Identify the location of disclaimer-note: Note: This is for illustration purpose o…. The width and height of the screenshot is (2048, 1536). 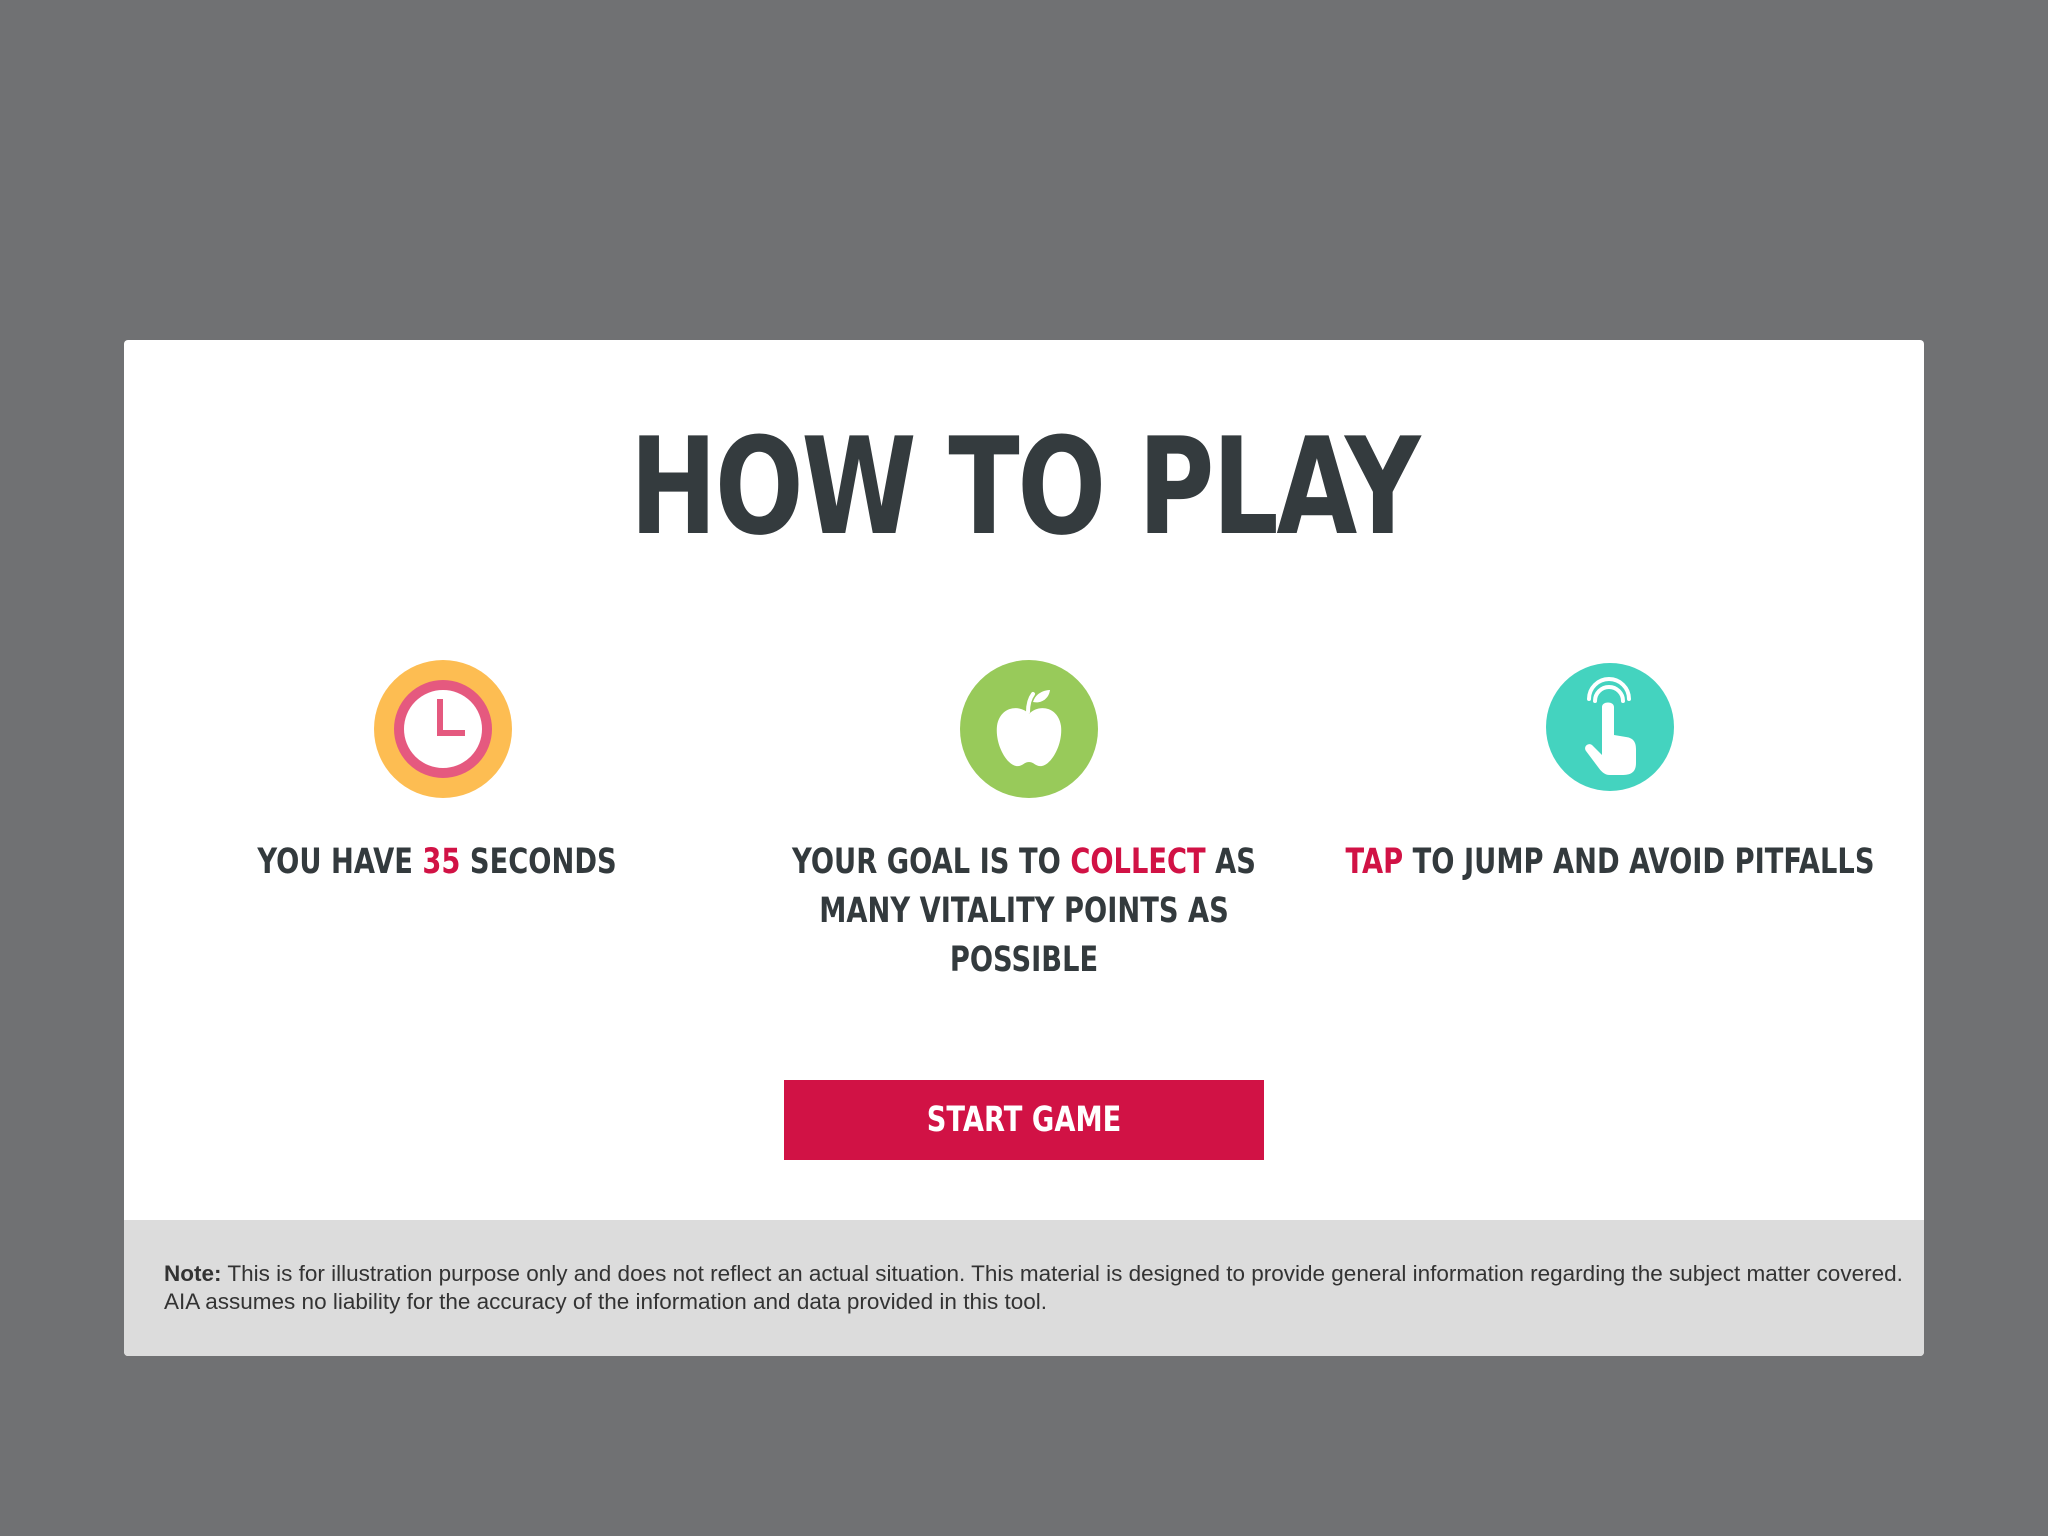
(1024, 1288).